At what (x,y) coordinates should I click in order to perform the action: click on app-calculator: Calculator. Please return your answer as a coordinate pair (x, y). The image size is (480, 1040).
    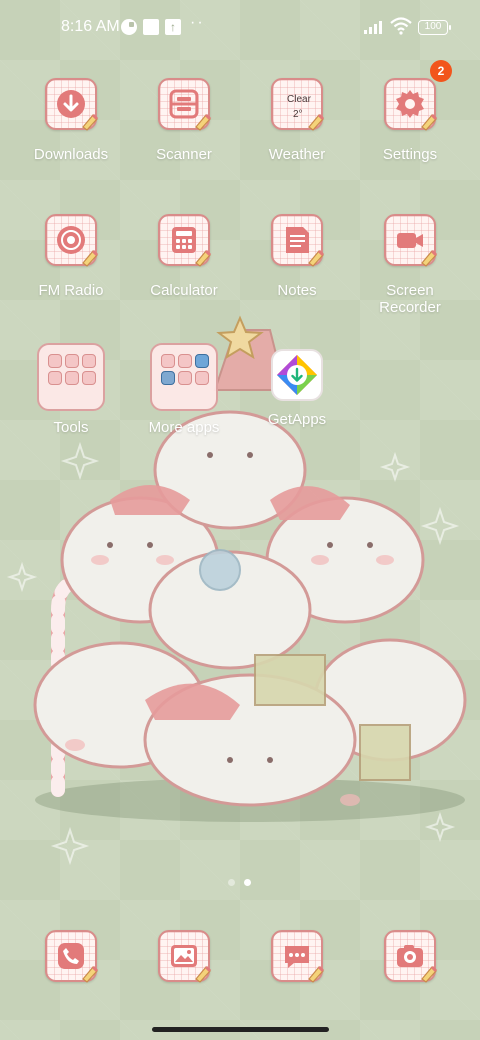
    Looking at the image, I should click on (184, 256).